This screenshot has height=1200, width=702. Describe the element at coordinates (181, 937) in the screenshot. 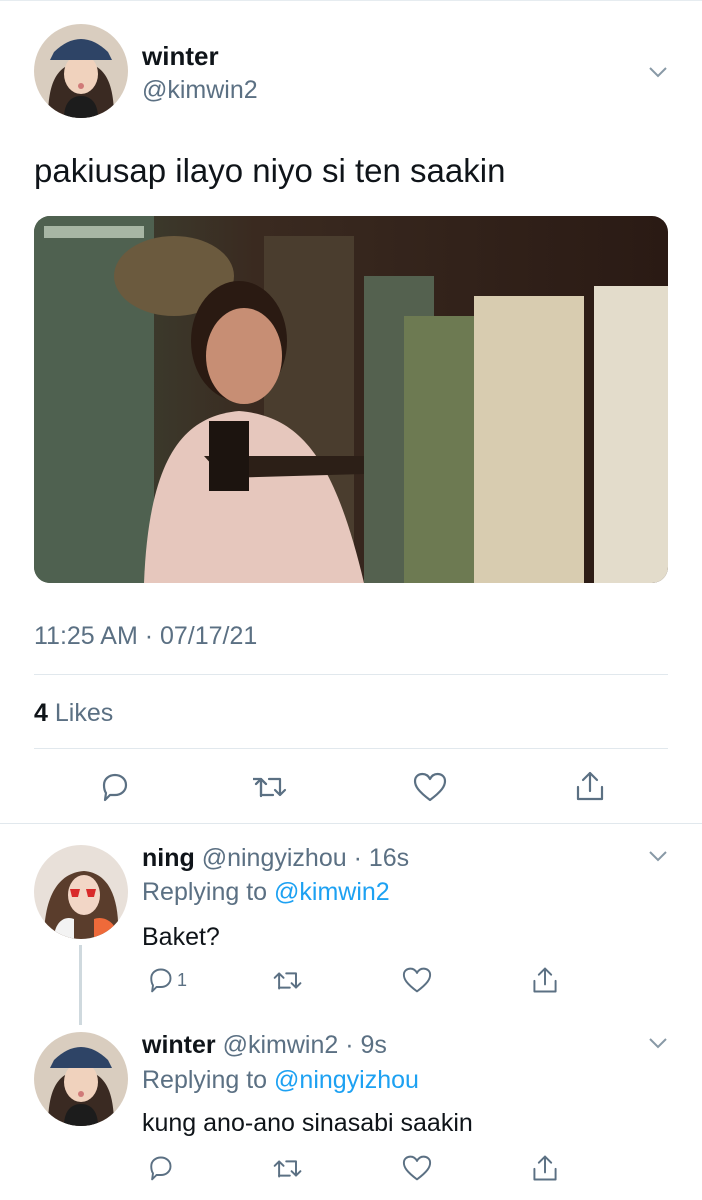

I see `reply-text: Baket?` at that location.